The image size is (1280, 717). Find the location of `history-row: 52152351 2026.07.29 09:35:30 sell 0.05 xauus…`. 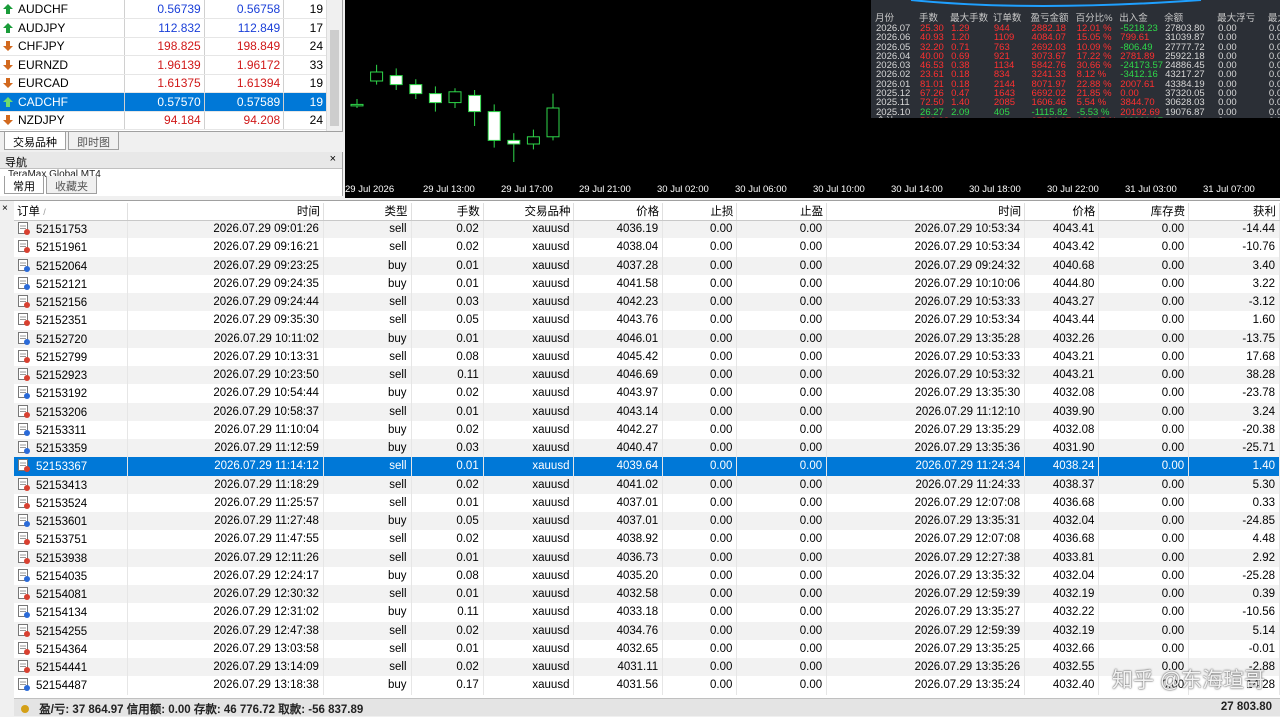

history-row: 52152351 2026.07.29 09:35:30 sell 0.05 xauus… is located at coordinates (647, 320).